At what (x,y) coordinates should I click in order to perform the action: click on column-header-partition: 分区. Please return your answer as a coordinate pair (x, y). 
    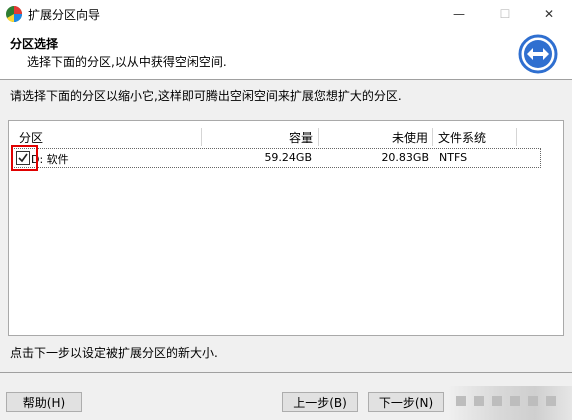
    Looking at the image, I should click on (31, 137).